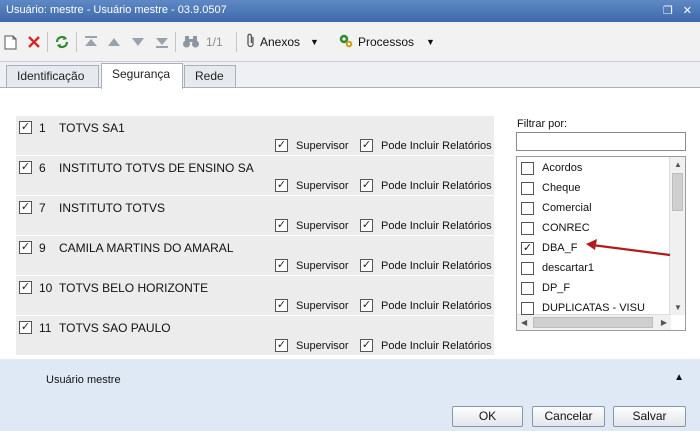 The height and width of the screenshot is (431, 700). I want to click on first-record-icon, so click(91, 42).